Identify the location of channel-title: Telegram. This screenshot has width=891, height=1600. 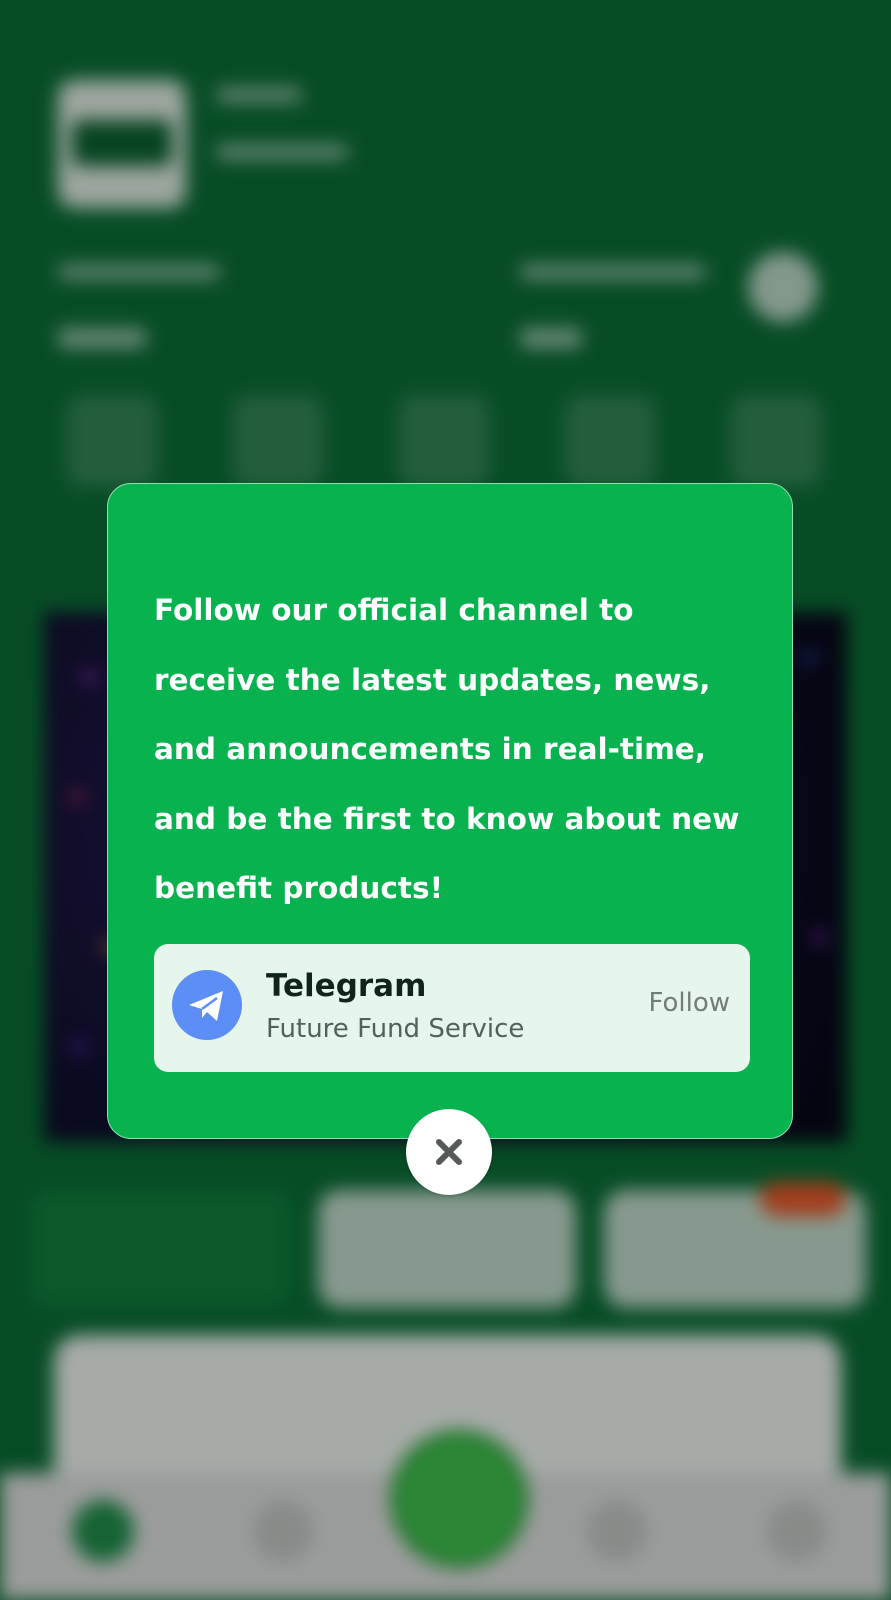
(346, 986).